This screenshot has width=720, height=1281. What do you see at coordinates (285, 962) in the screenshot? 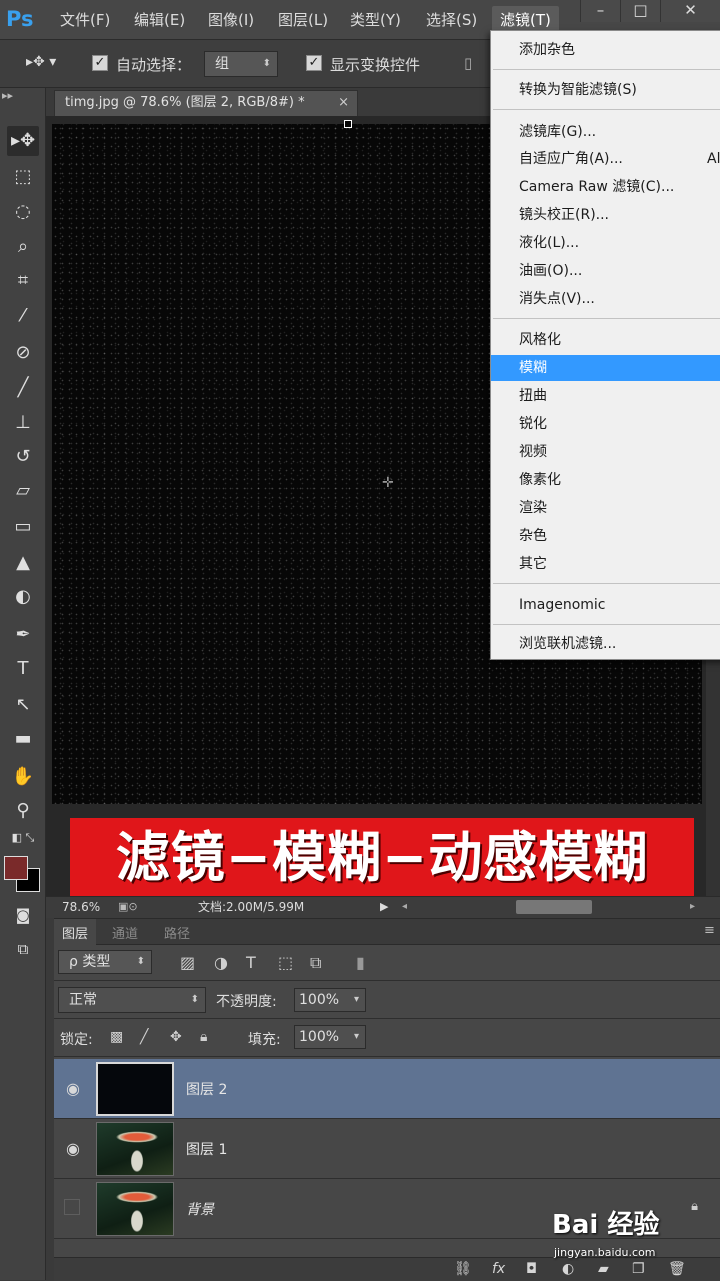
I see `filter-shape-icon: ⬚` at bounding box center [285, 962].